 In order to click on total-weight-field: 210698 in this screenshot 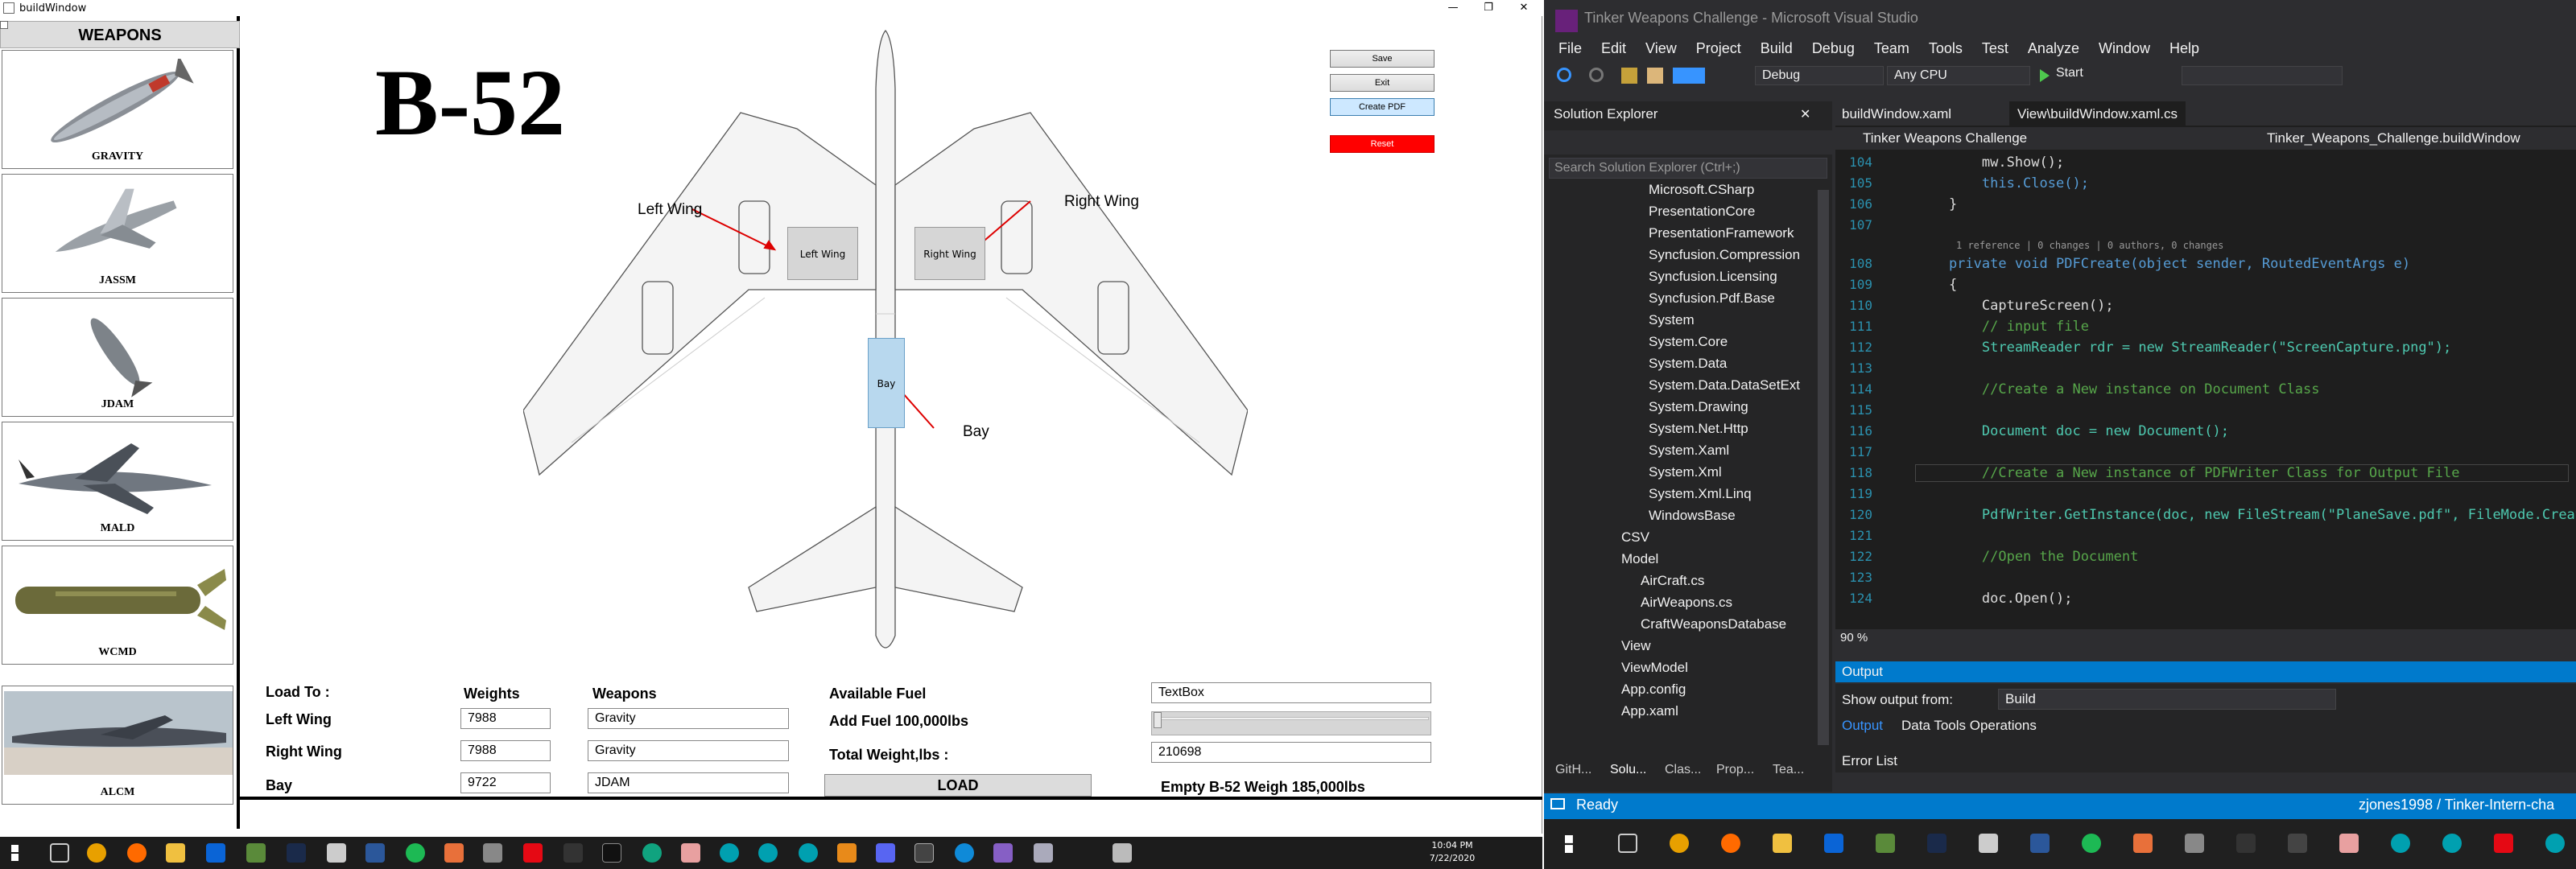, I will do `click(1291, 752)`.